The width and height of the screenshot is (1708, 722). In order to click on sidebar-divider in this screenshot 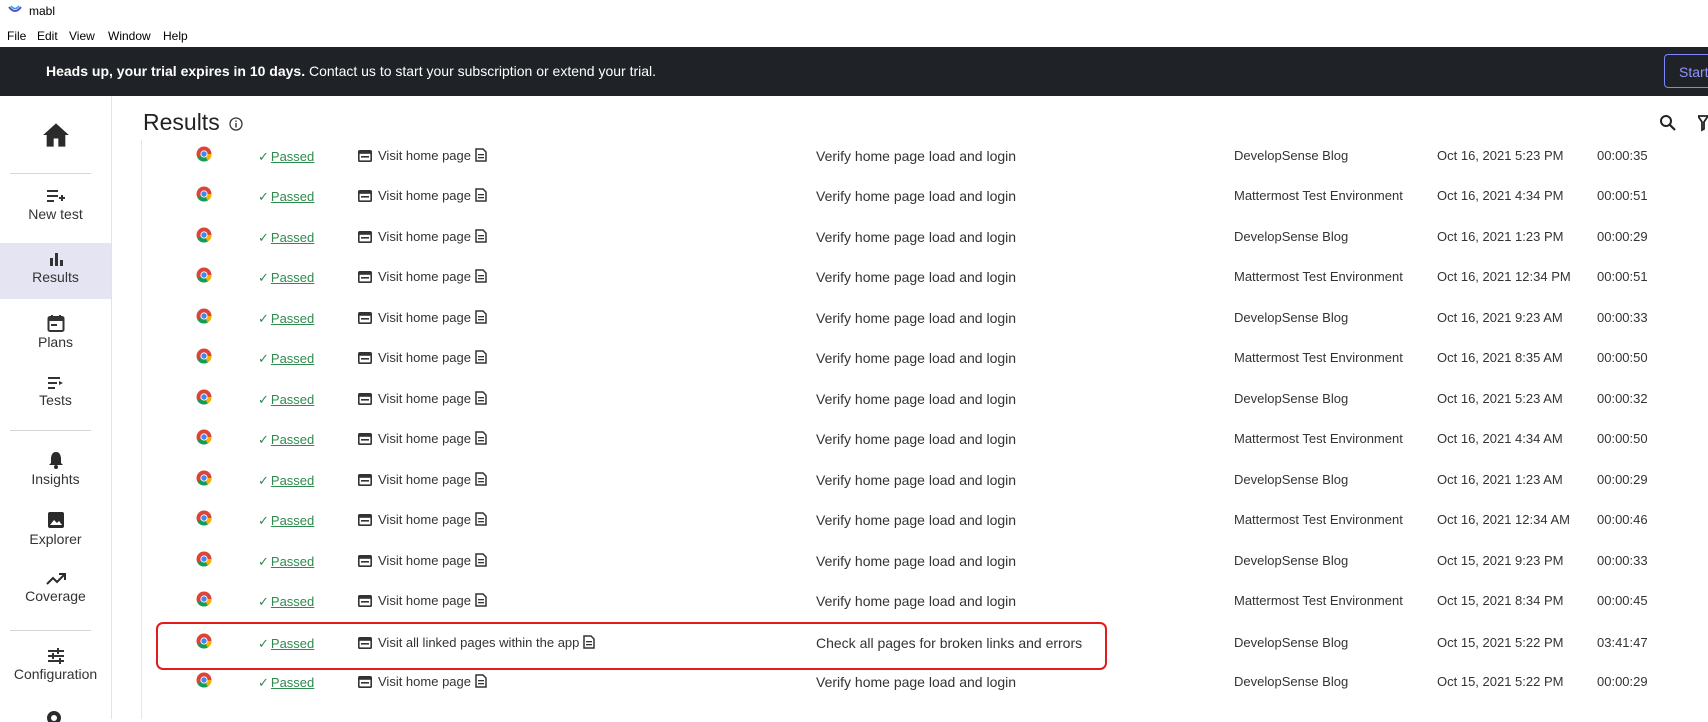, I will do `click(50, 630)`.